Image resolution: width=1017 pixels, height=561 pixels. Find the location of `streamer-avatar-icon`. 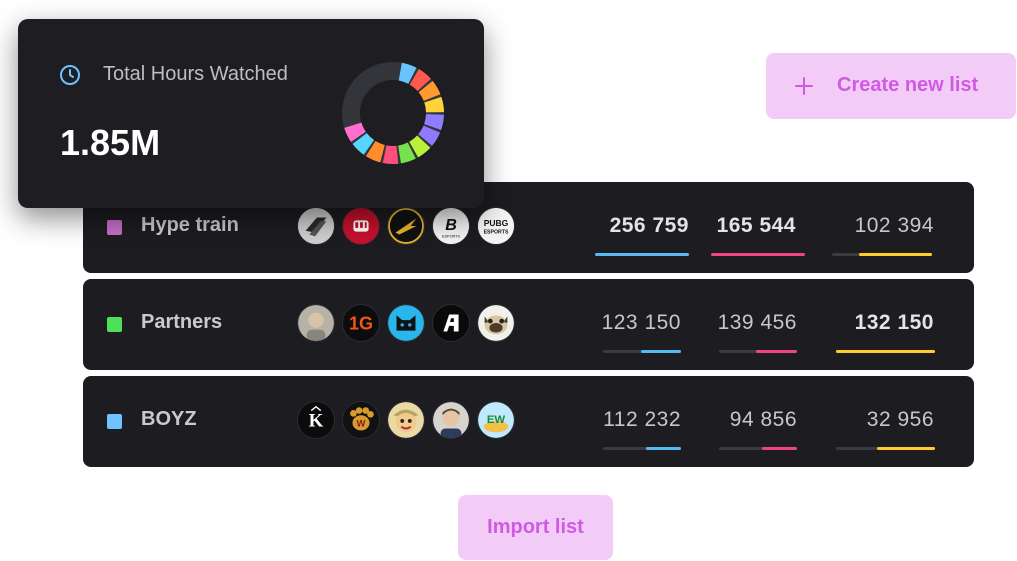

streamer-avatar-icon is located at coordinates (451, 420).